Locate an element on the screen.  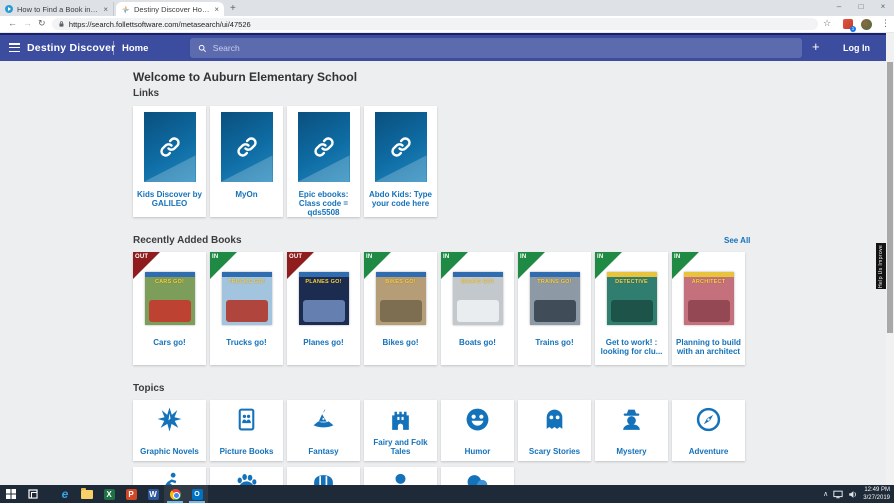
browser-tab-destiny-discover: Destiny Discover Home × is located at coordinates (170, 9).